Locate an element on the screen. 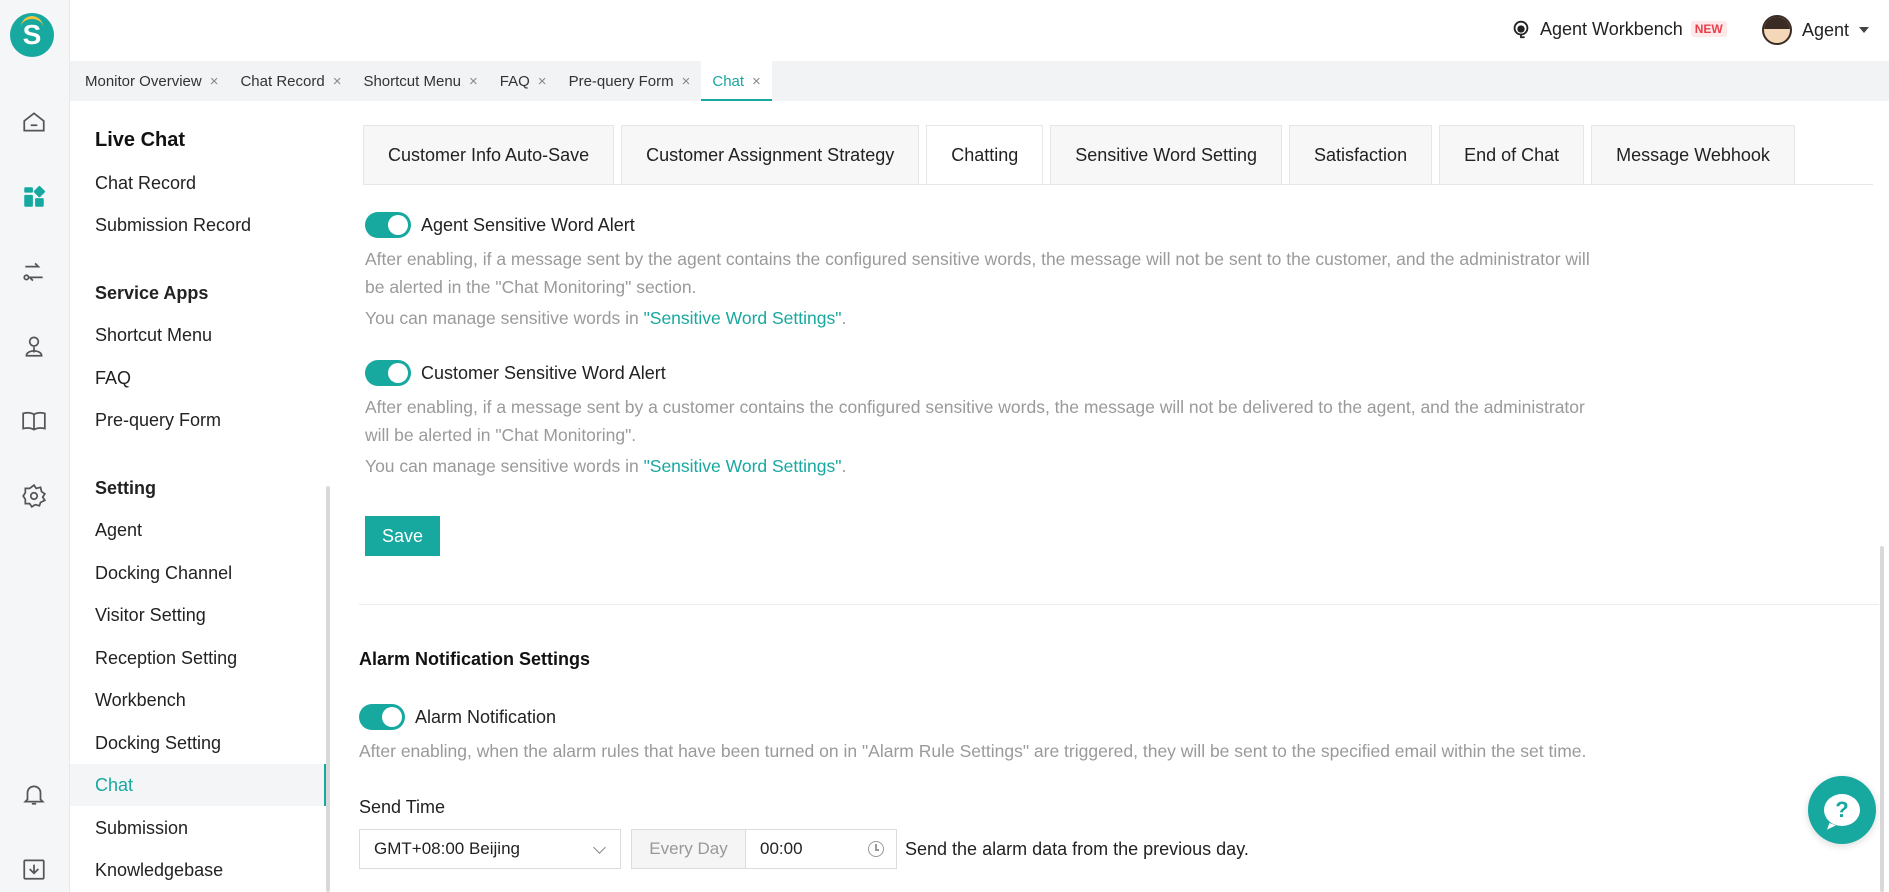 This screenshot has height=892, width=1889. alarm-section-title: Alarm Notification Settings is located at coordinates (475, 659).